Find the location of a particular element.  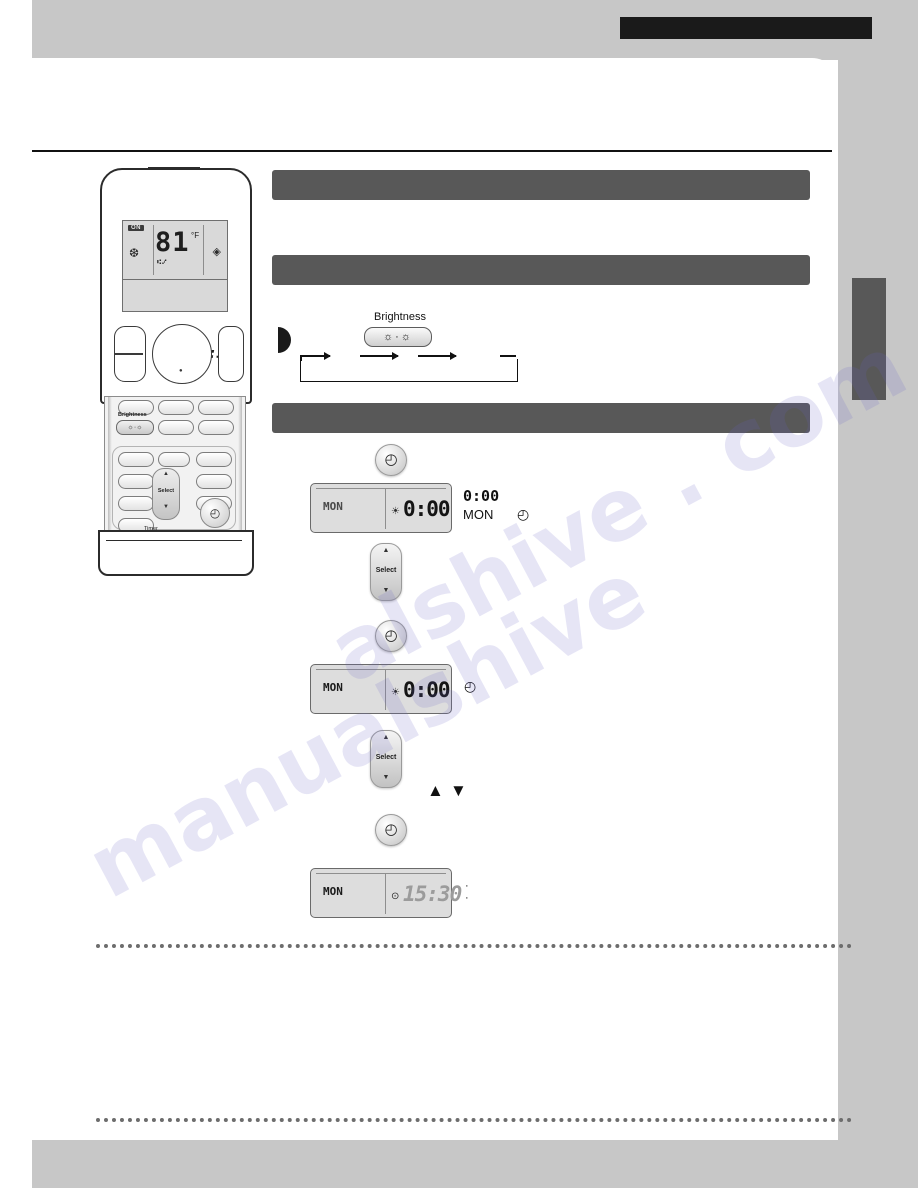

step4-select-down-arrow-icon: ▼ is located at coordinates (386, 778).